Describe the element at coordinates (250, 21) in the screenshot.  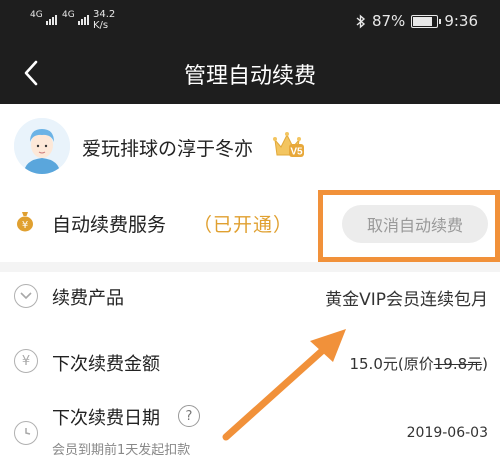
I see `status-bar: 4G 4G 34.2 K/s 87% 9:36` at that location.